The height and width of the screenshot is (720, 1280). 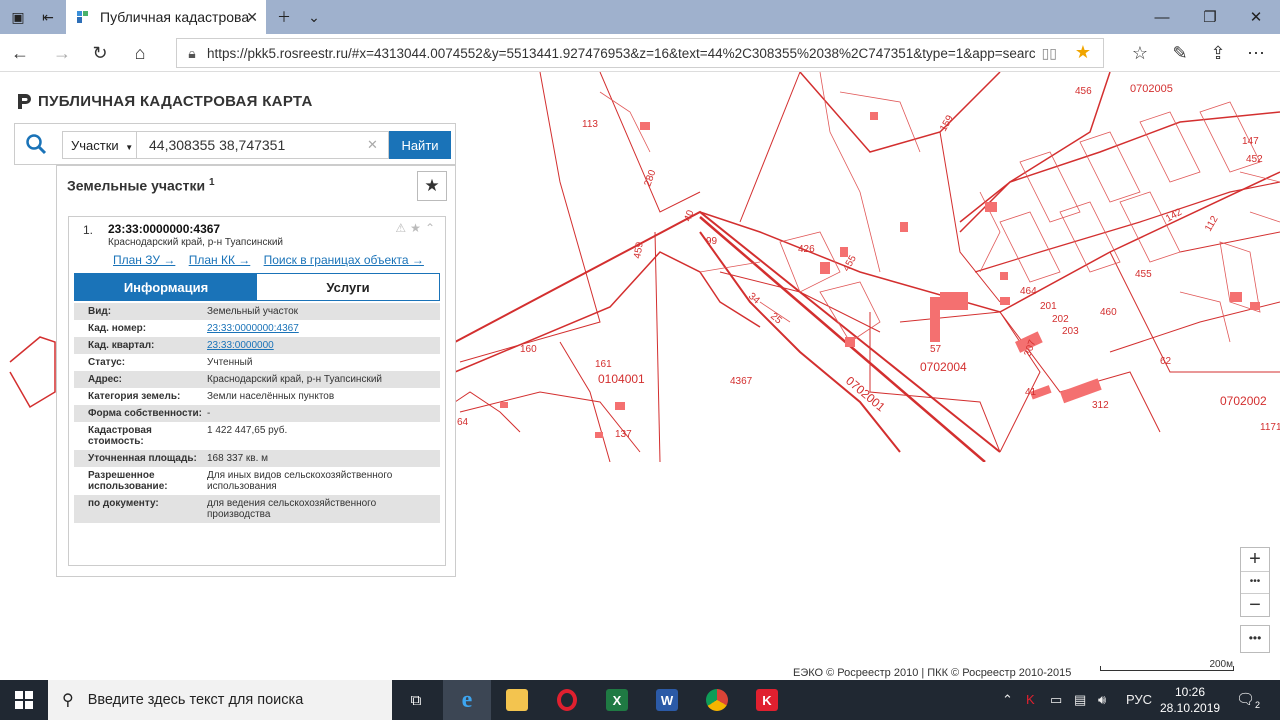 What do you see at coordinates (1218, 53) in the screenshot?
I see `share-icon: ⇪` at bounding box center [1218, 53].